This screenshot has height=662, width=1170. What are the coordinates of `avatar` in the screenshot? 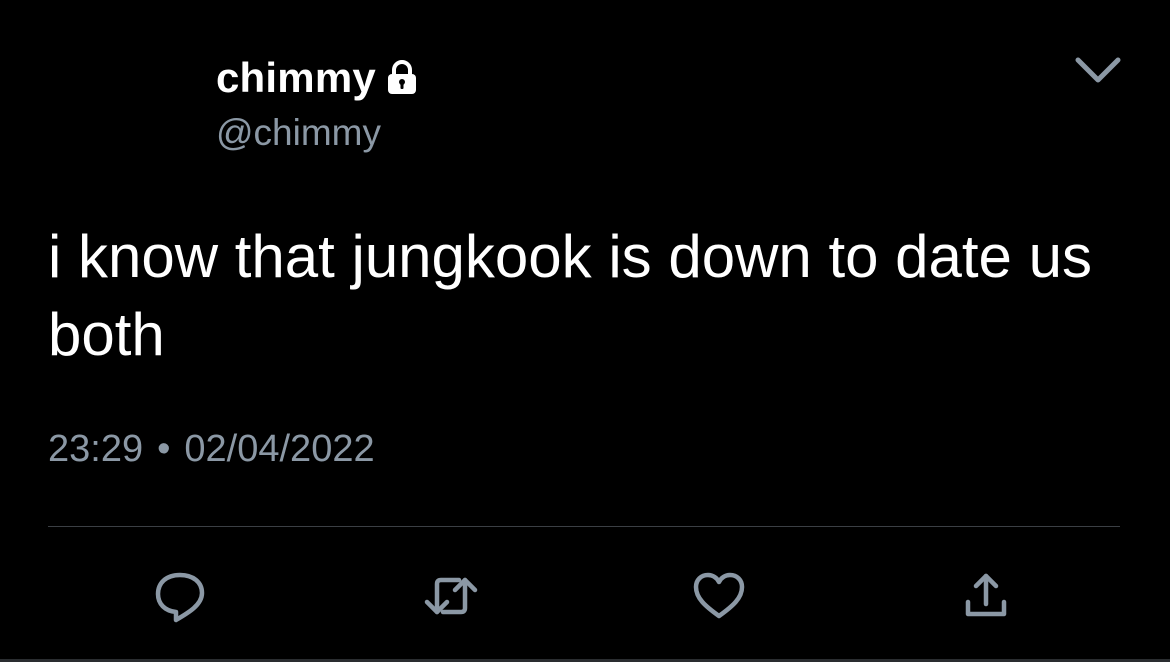 It's located at (118, 115).